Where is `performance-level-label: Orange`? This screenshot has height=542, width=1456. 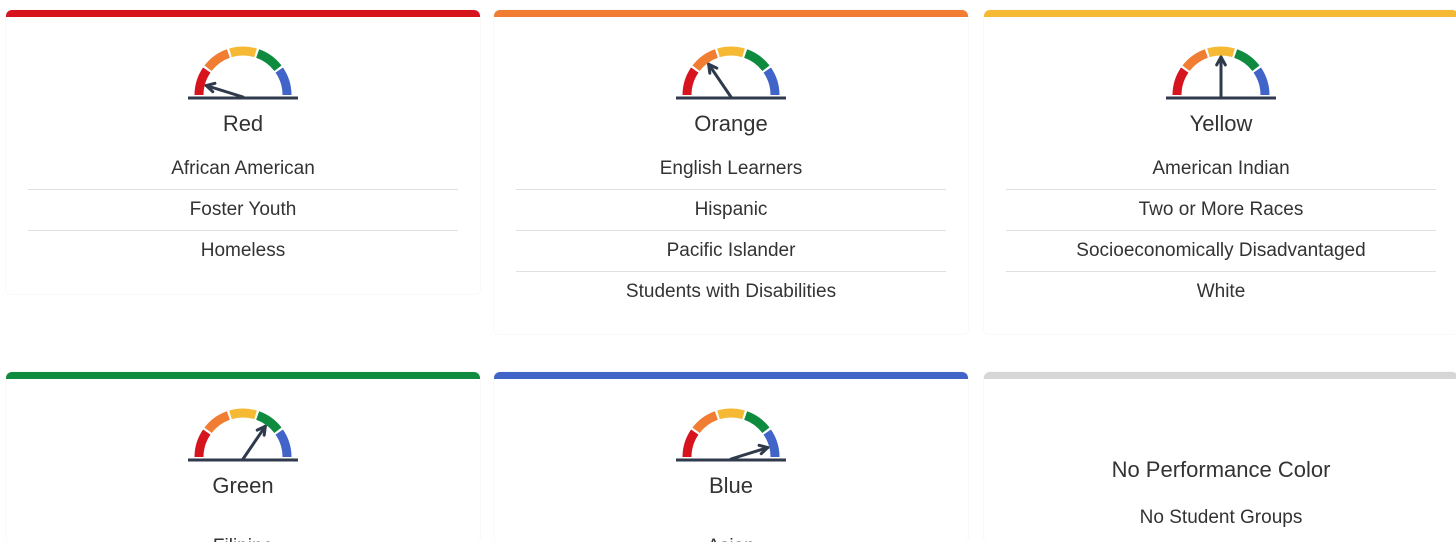
performance-level-label: Orange is located at coordinates (731, 123).